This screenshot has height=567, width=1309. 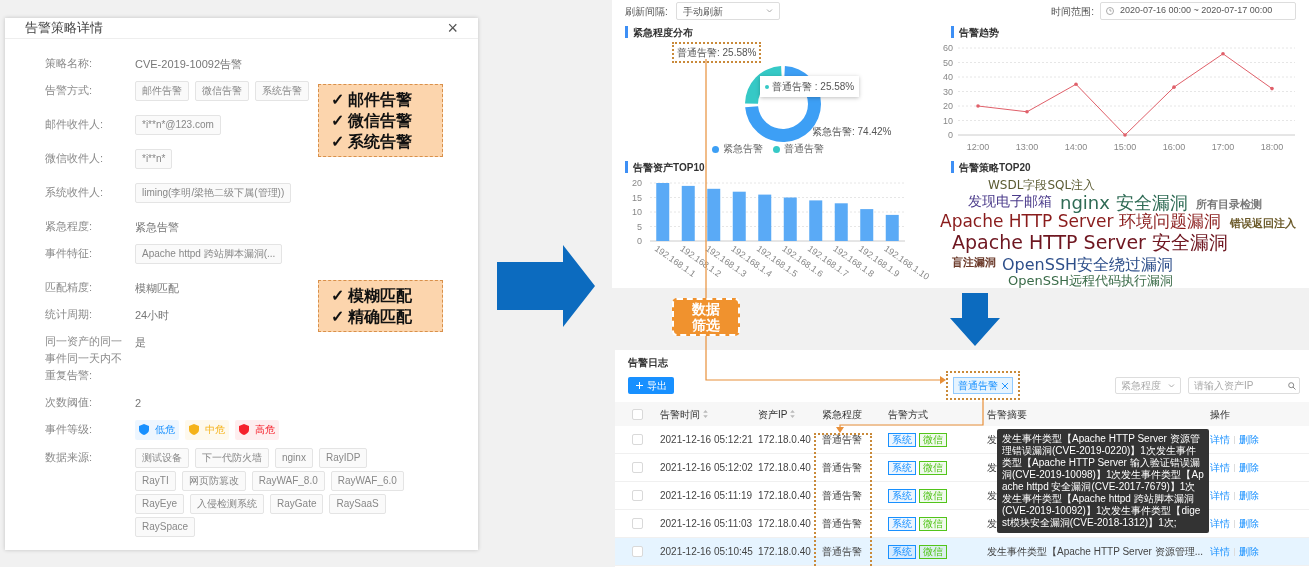 I want to click on method-tag: 微信, so click(x=933, y=551).